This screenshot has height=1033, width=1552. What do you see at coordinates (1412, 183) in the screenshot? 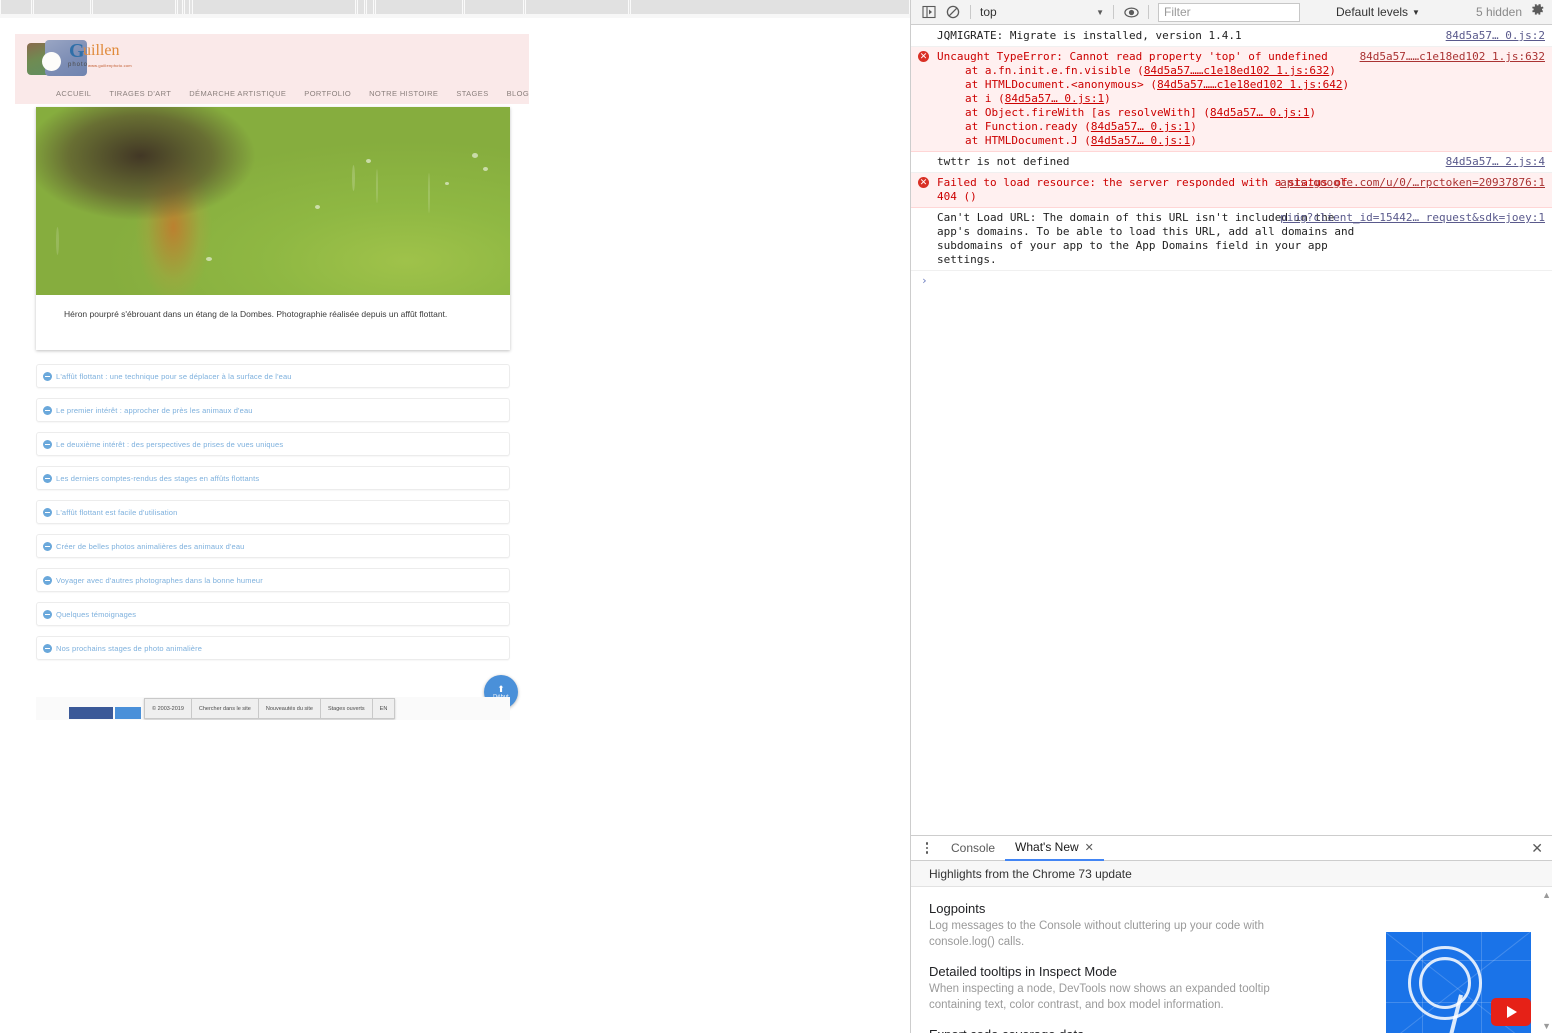
I see `console-message-source: apis.google.com/u/0/…rpctoken=20937876:1` at bounding box center [1412, 183].